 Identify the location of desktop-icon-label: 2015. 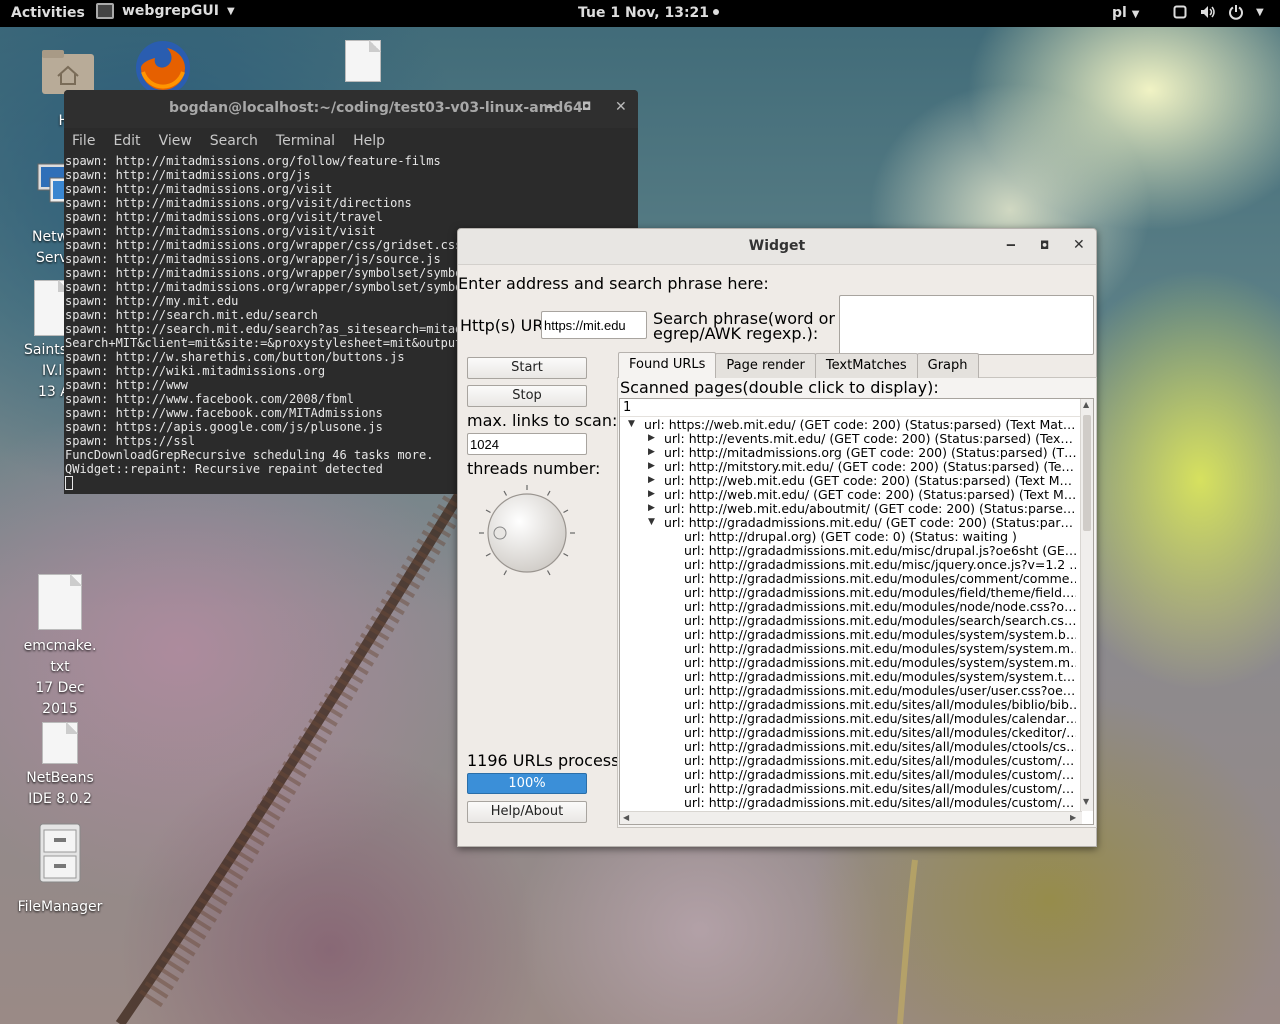
(60, 709).